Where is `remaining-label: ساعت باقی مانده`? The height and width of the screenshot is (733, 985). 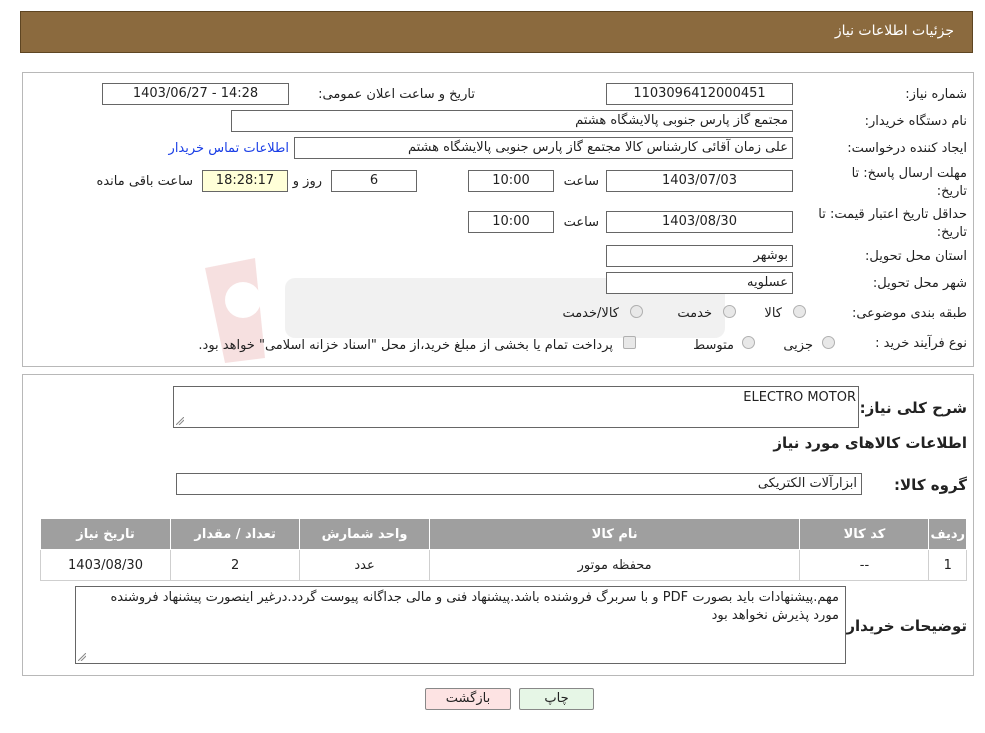
remaining-label: ساعت باقی مانده is located at coordinates (144, 181).